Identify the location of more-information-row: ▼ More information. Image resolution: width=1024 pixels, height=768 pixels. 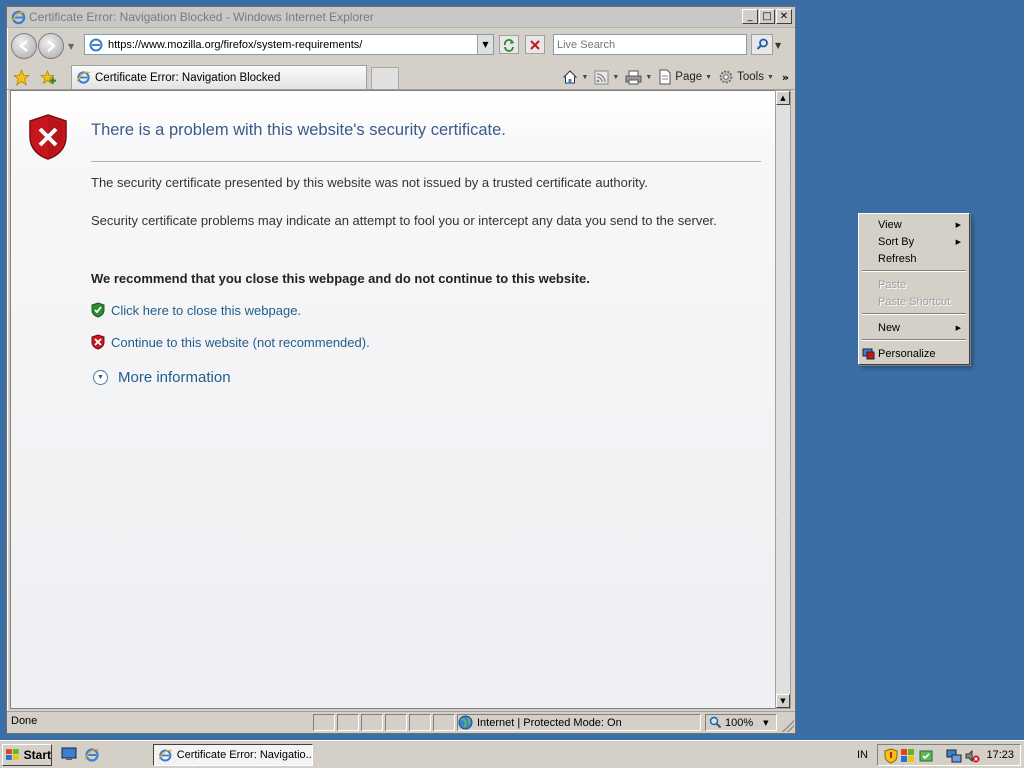
(162, 377).